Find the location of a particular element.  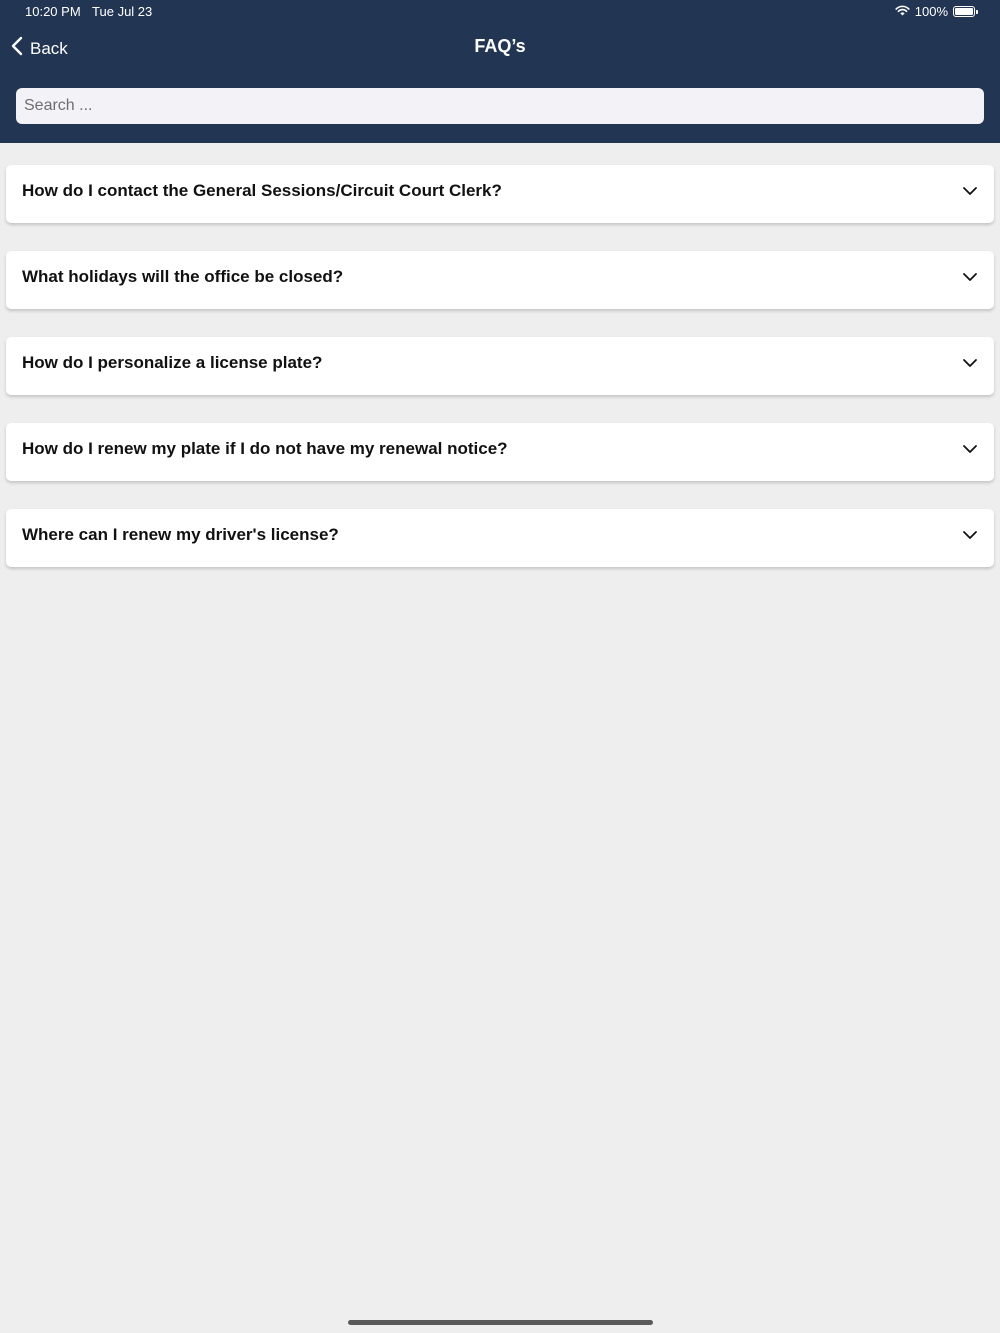

page-title: FAQ’s is located at coordinates (500, 46).